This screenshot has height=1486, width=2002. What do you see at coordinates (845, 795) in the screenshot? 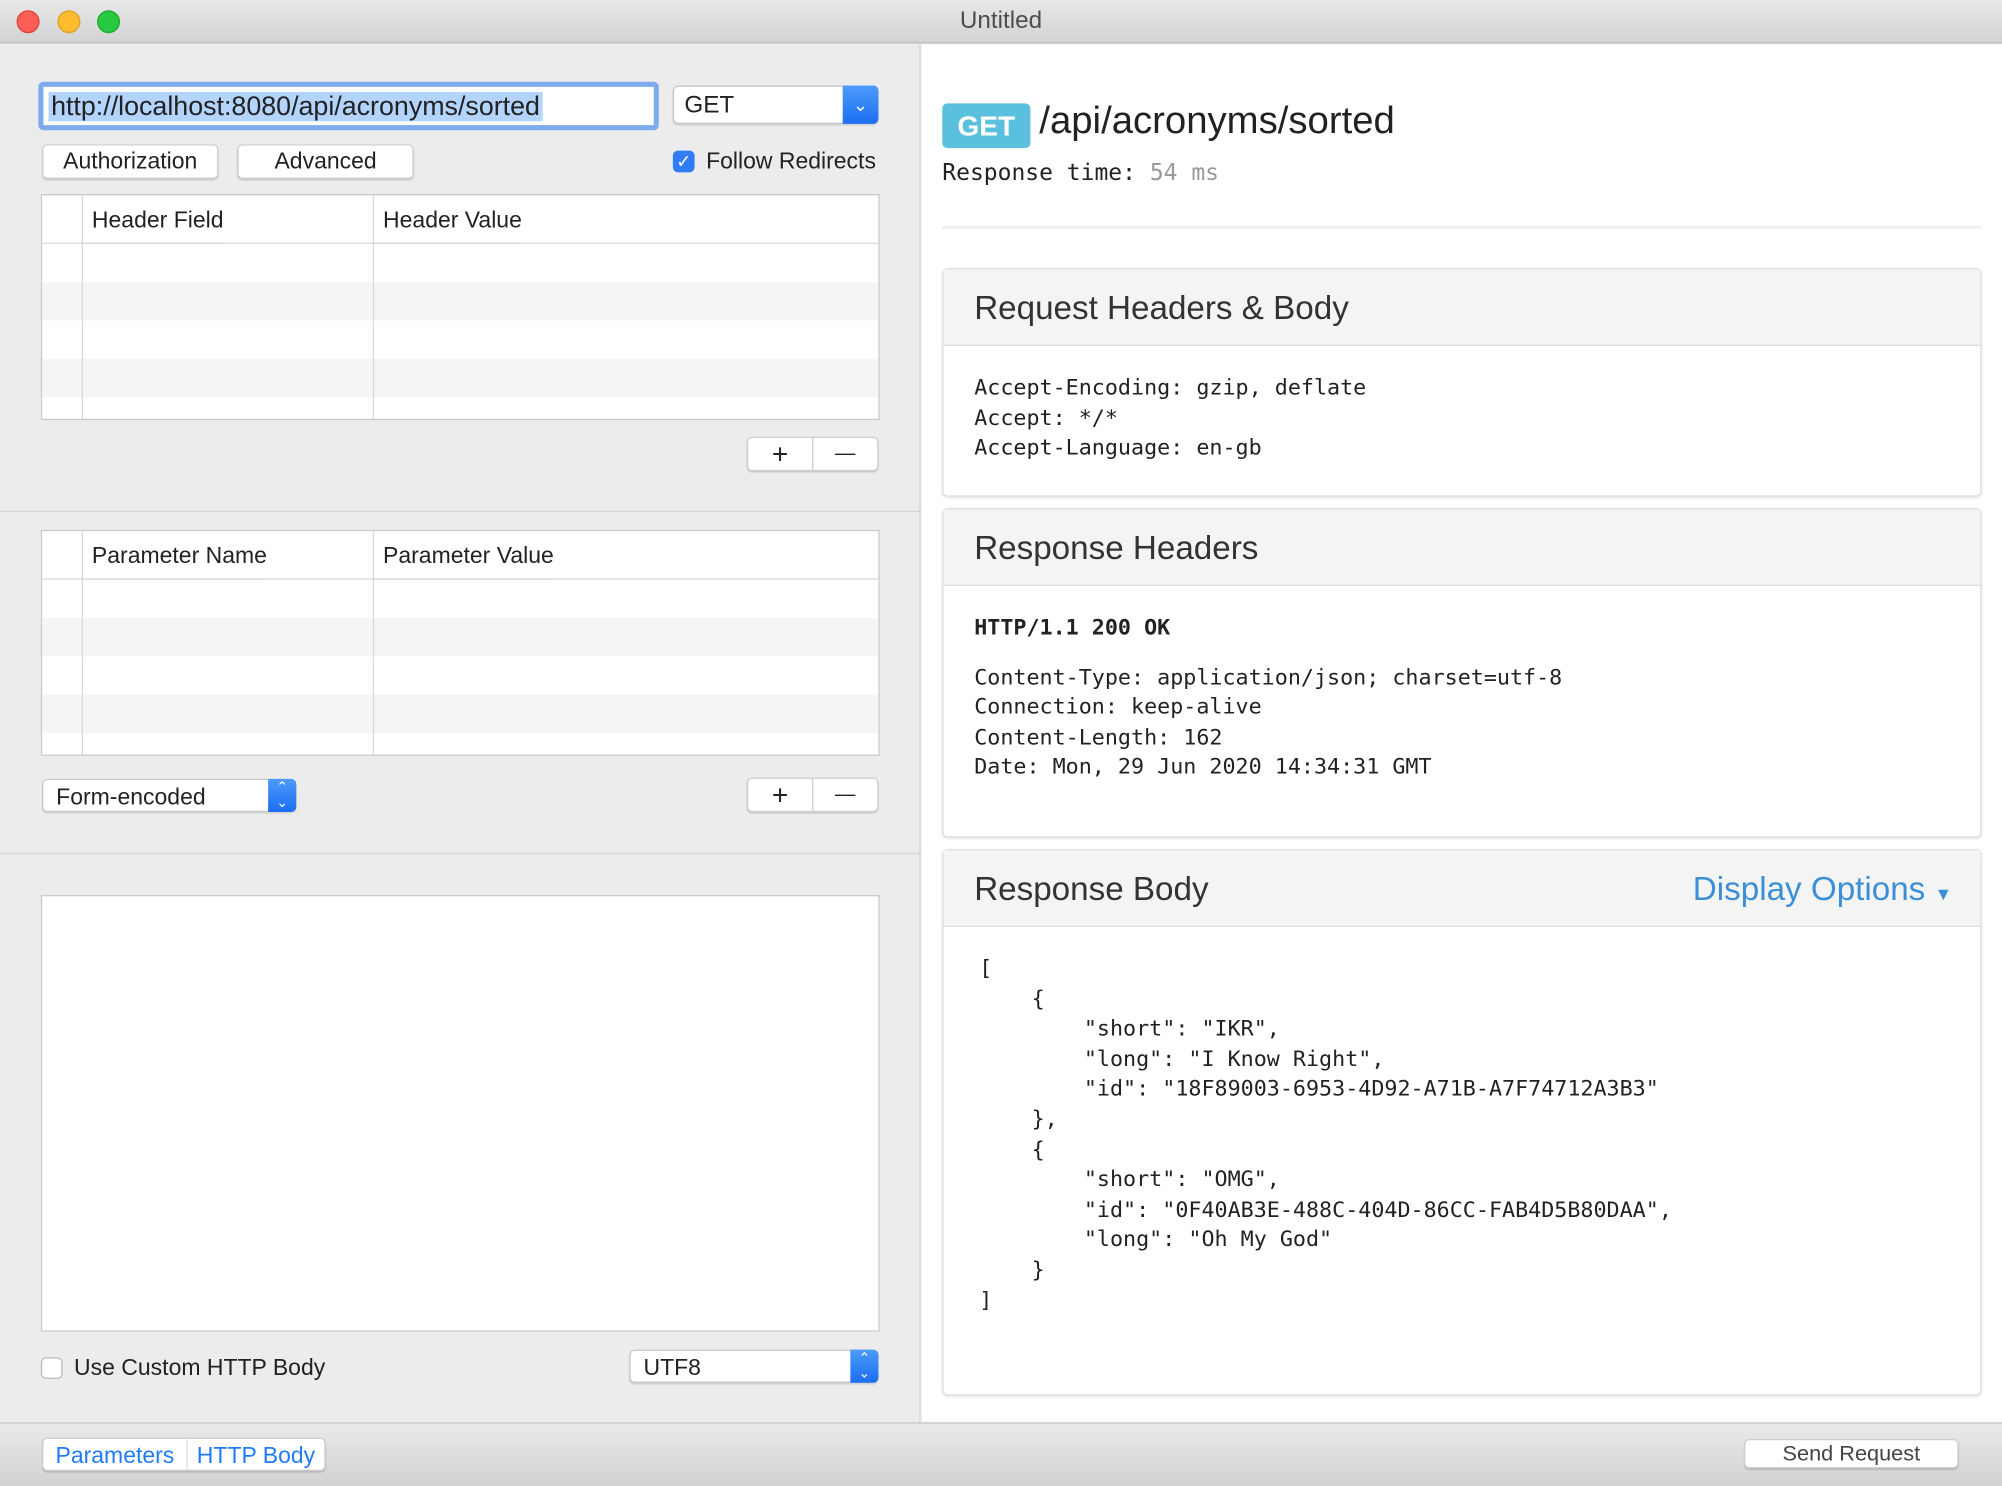
I see `remove-parameter-button: —` at bounding box center [845, 795].